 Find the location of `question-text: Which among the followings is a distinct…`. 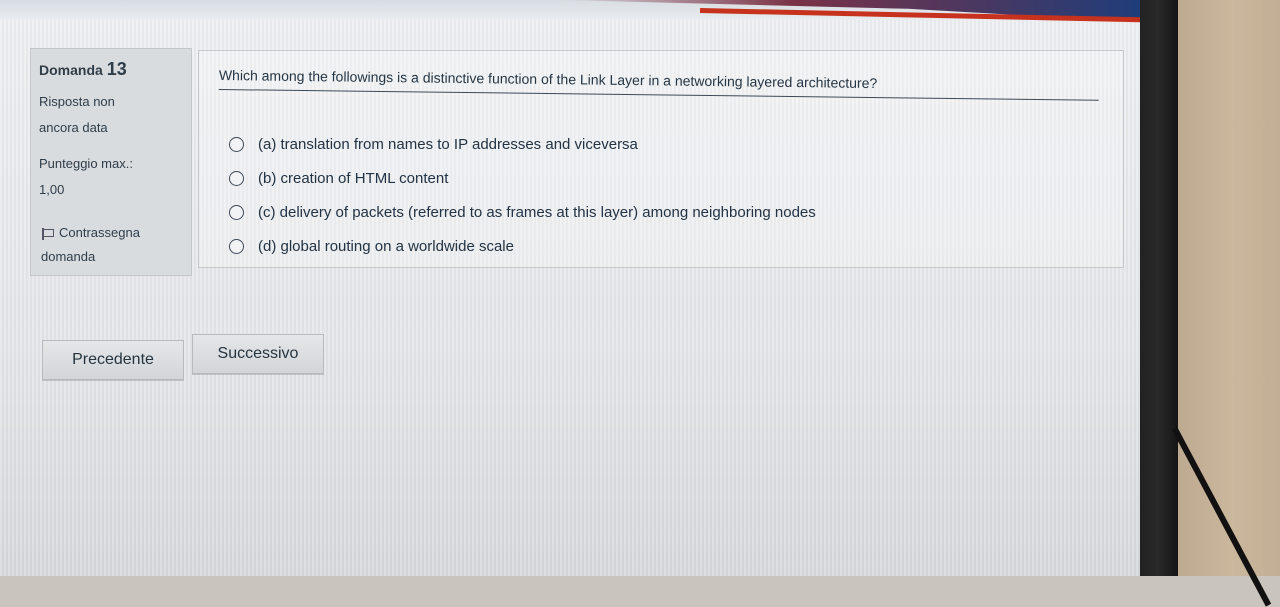

question-text: Which among the followings is a distinct… is located at coordinates (658, 84).